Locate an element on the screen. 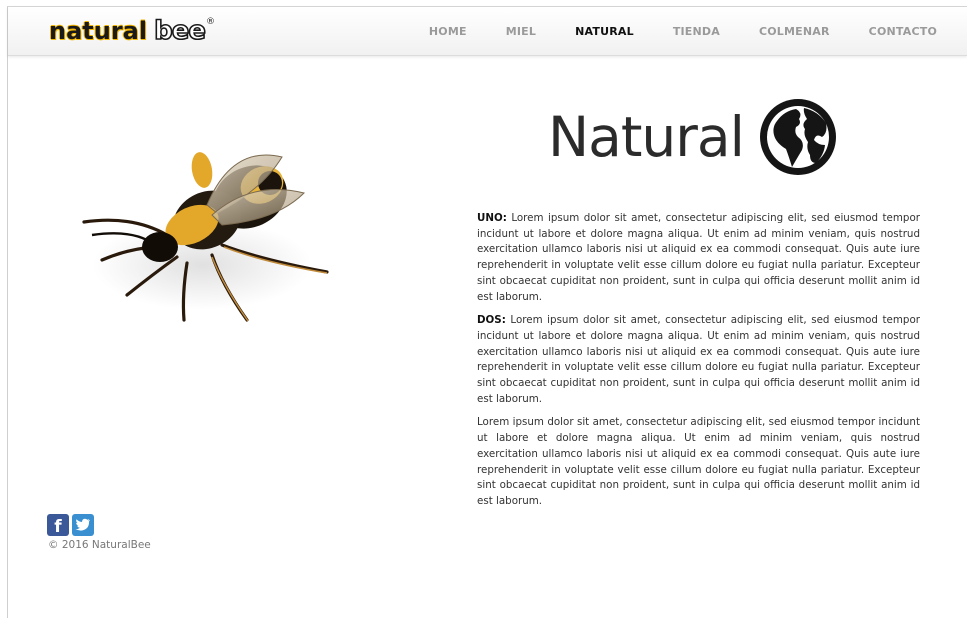  social-links: f is located at coordinates (72, 525).